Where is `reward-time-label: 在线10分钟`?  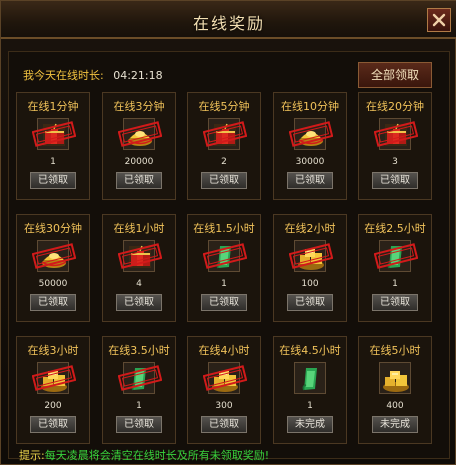 reward-time-label: 在线10分钟 is located at coordinates (310, 106).